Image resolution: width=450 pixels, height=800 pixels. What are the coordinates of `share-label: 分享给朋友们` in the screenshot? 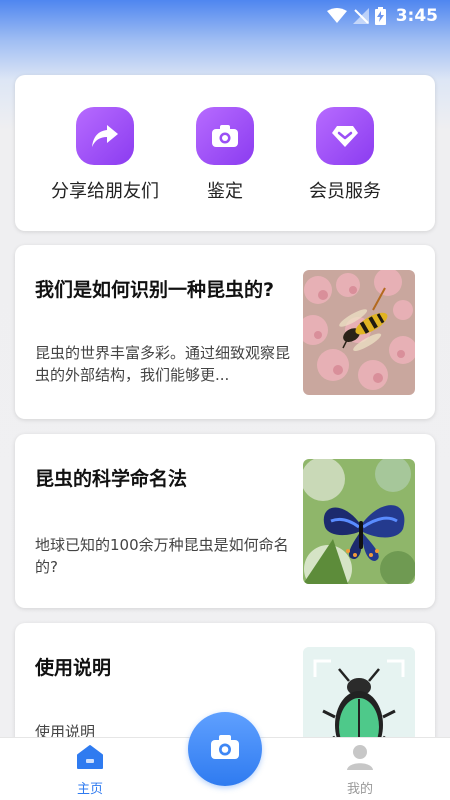 It's located at (105, 191).